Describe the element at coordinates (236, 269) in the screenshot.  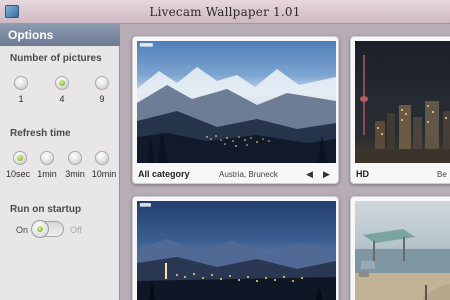
I see `town-scene` at that location.